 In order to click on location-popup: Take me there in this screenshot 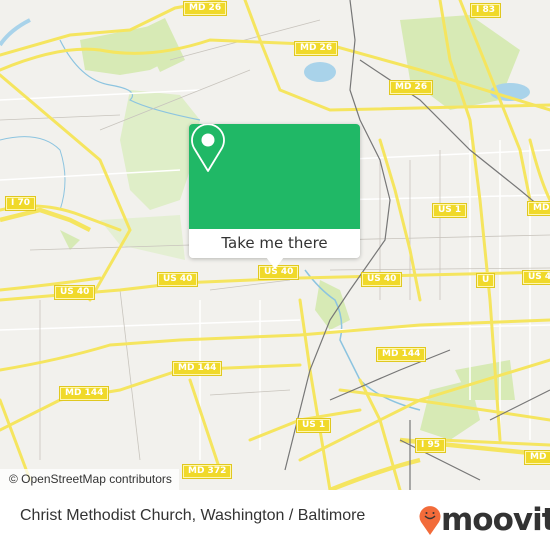, I will do `click(274, 196)`.